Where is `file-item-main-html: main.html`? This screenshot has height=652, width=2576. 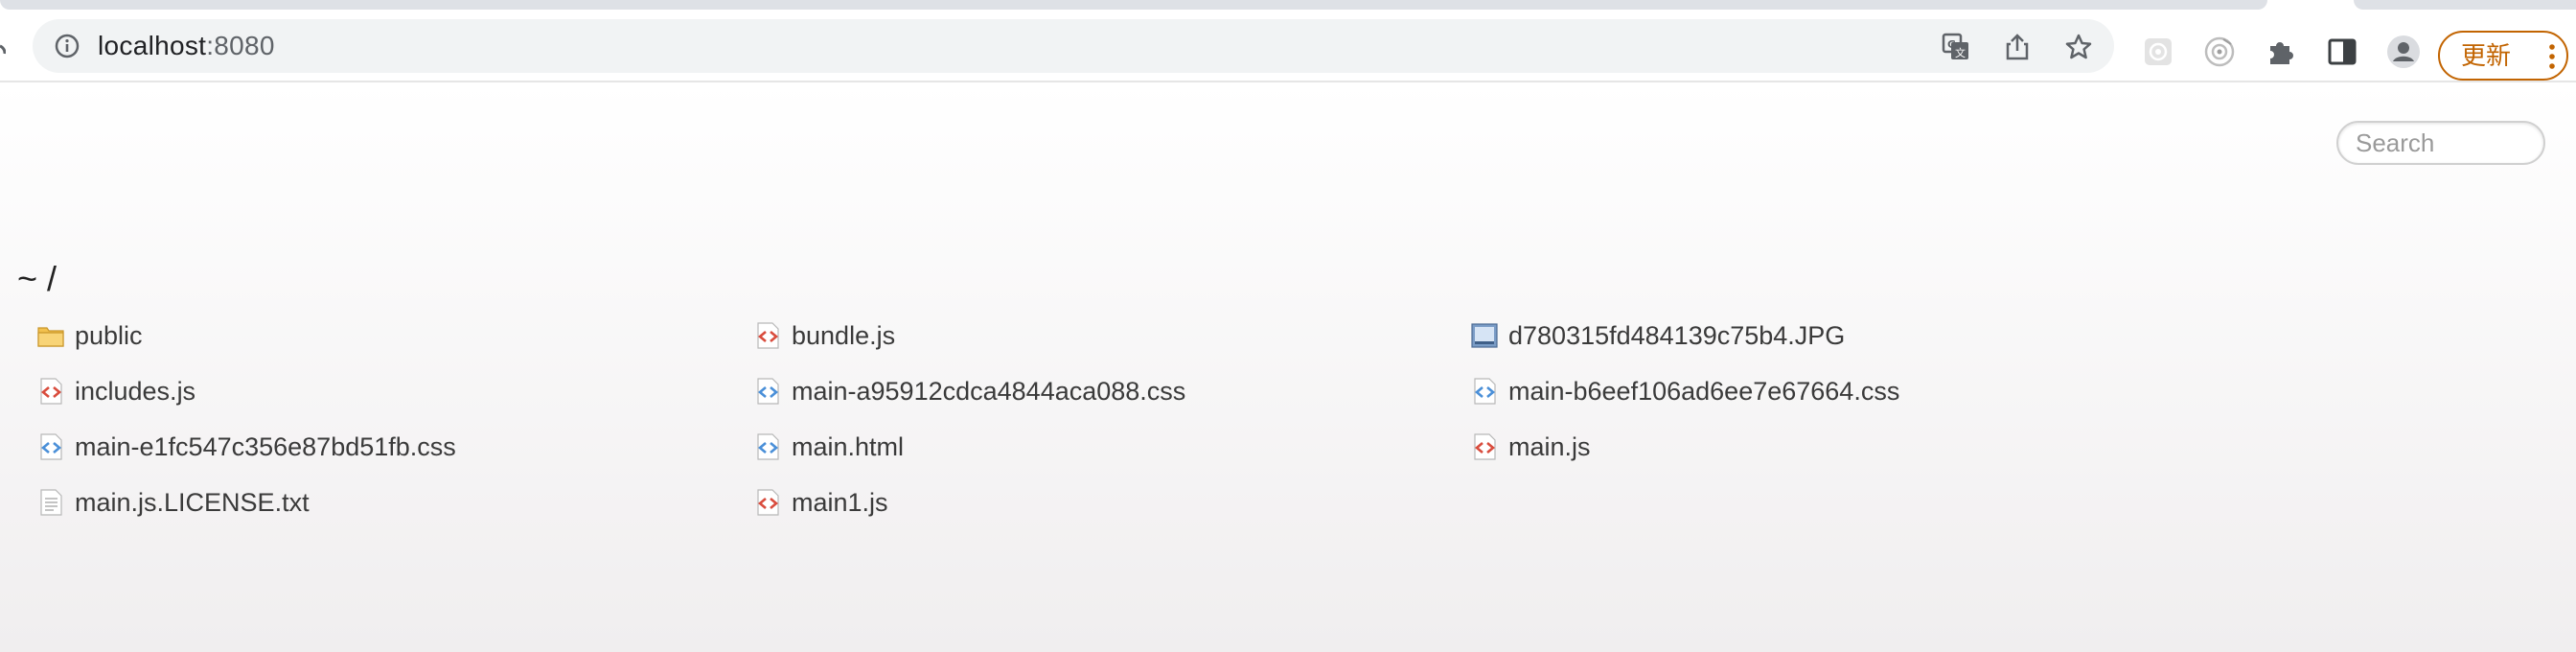
file-item-main-html: main.html is located at coordinates (828, 447).